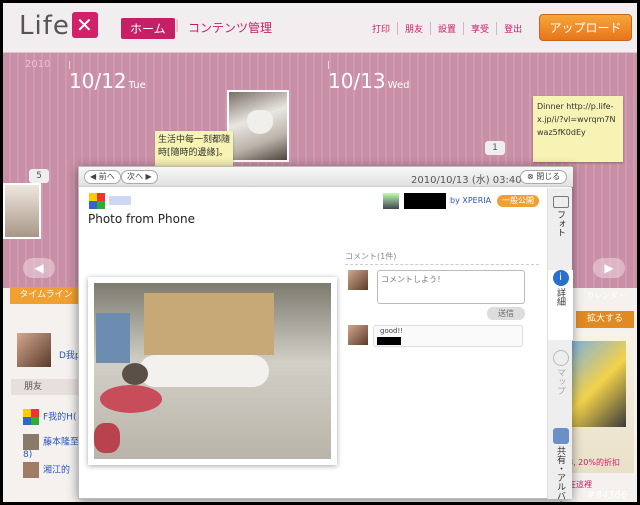  Describe the element at coordinates (391, 201) in the screenshot. I see `poster-avatar` at that location.